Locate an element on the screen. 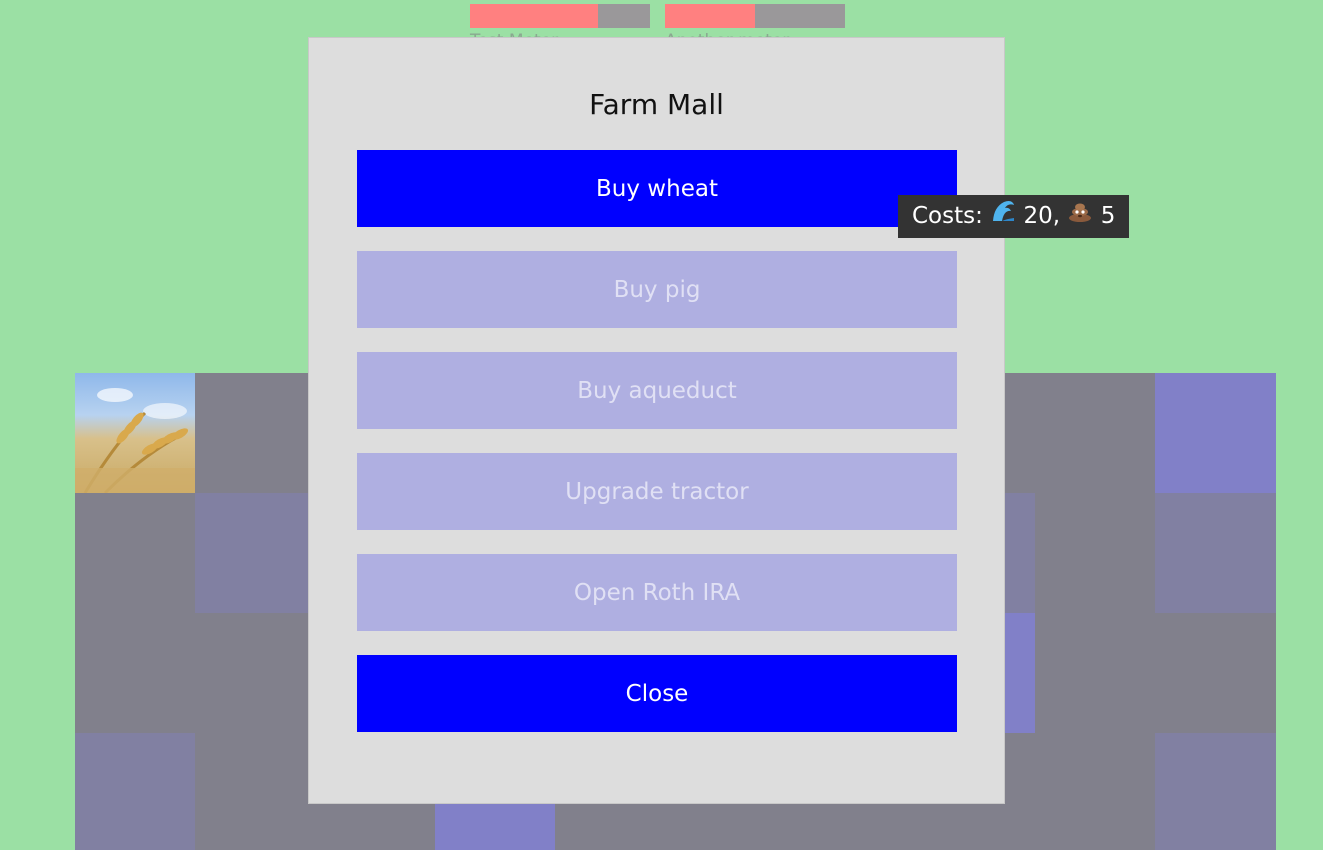 This screenshot has height=850, width=1323. upgrade-tractor-button: Upgrade tractor is located at coordinates (657, 491).